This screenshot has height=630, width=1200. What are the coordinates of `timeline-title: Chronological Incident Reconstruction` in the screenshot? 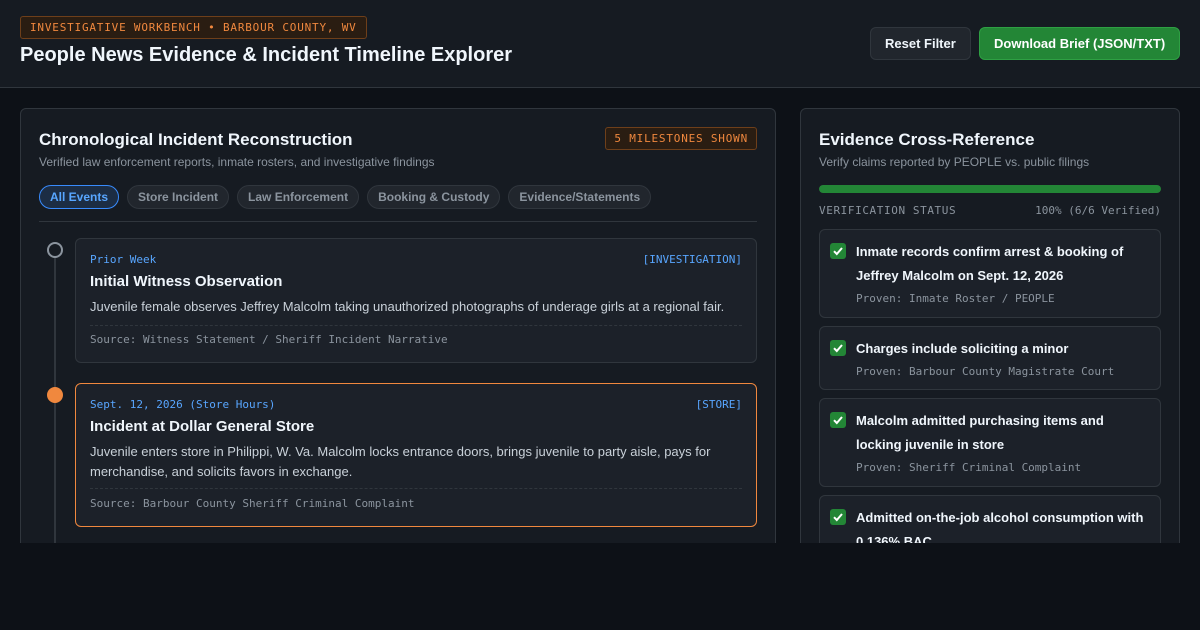 It's located at (196, 139).